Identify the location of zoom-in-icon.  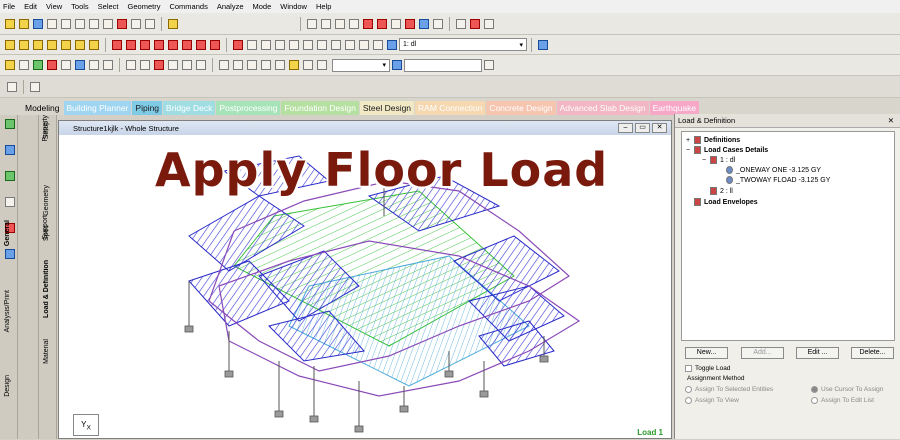
(266, 44).